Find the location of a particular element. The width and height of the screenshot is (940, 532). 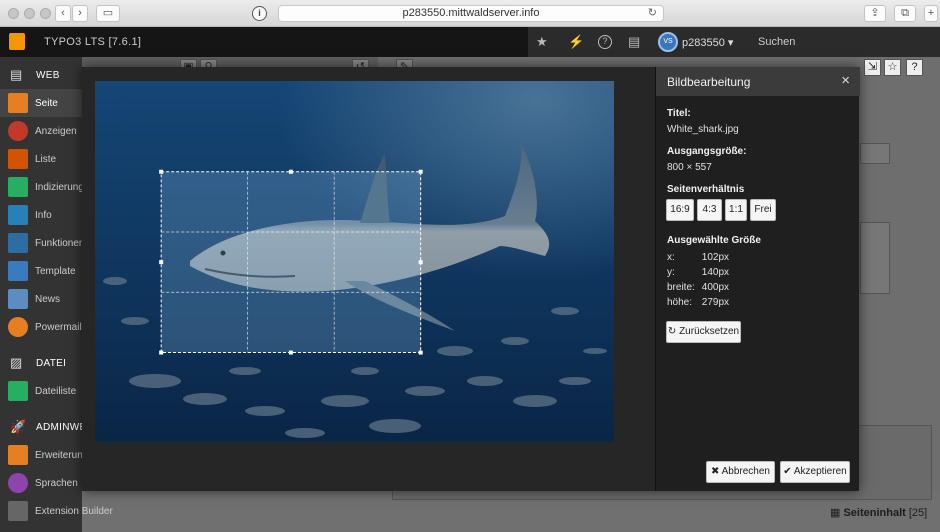

sidebar-item-sprachen: Sprachen is located at coordinates (41, 483).